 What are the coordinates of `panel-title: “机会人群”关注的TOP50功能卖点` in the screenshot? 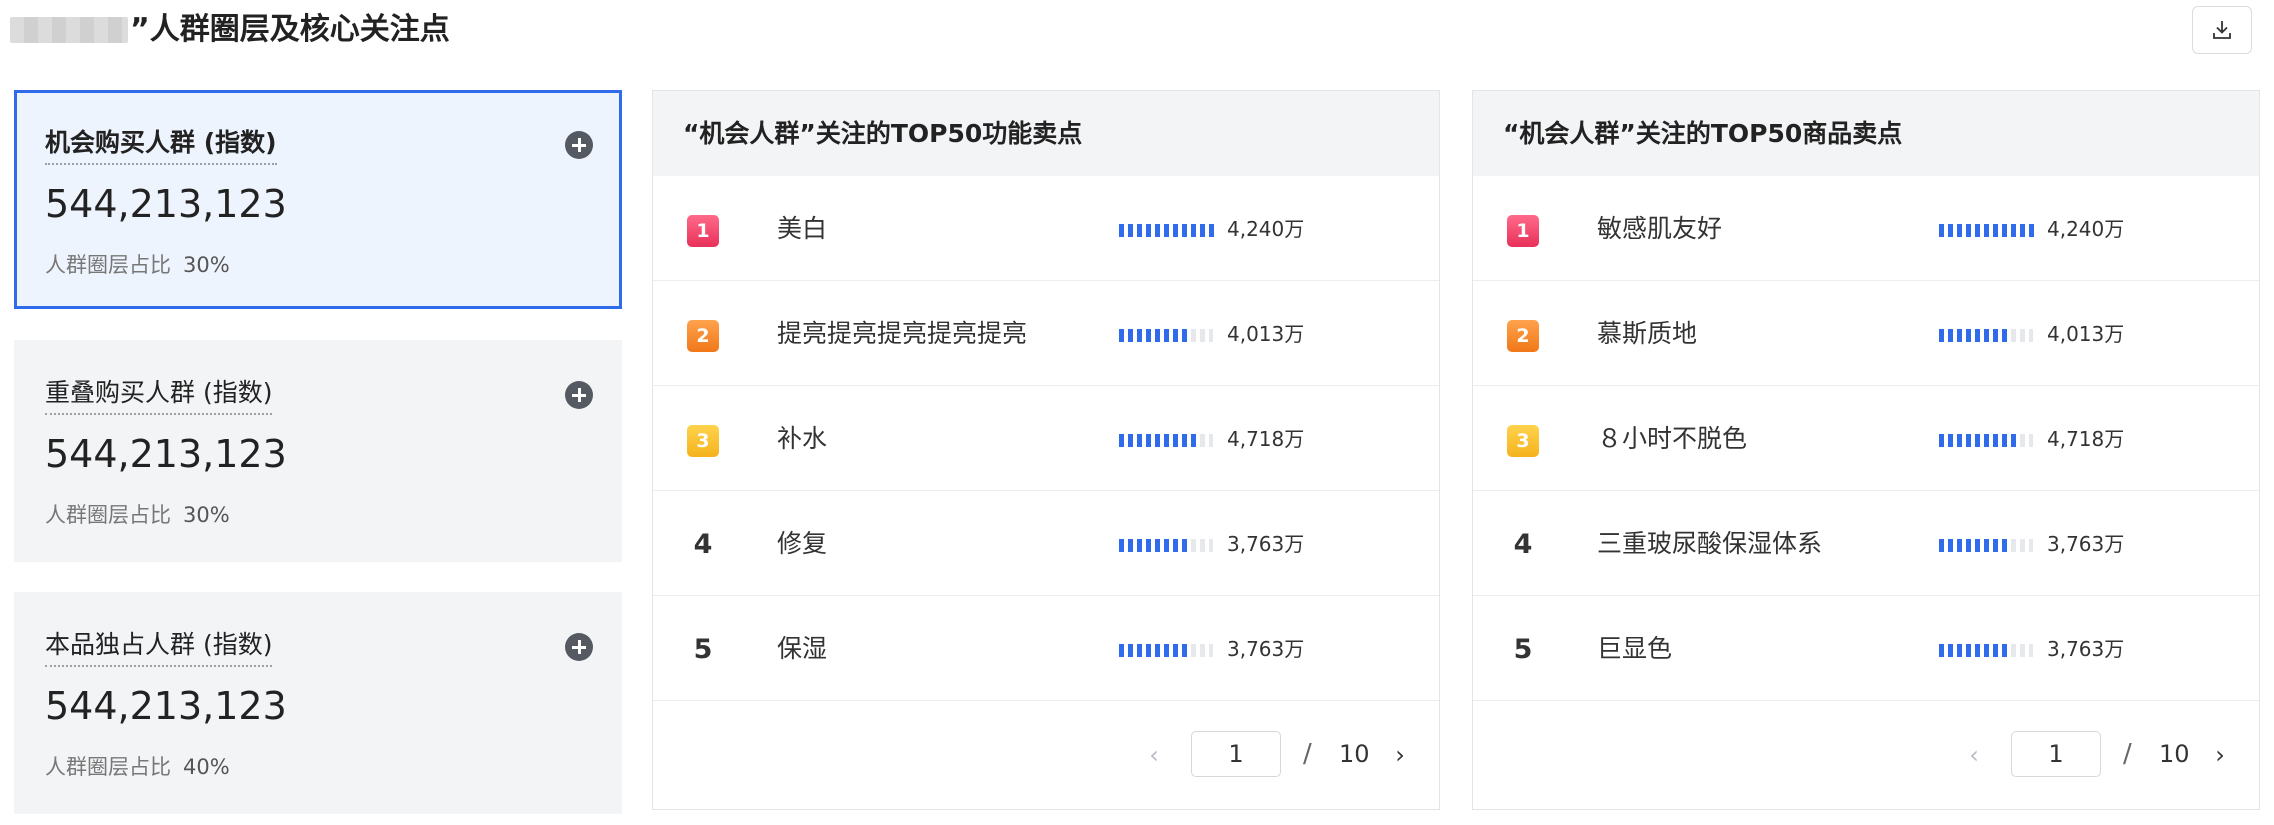 It's located at (883, 133).